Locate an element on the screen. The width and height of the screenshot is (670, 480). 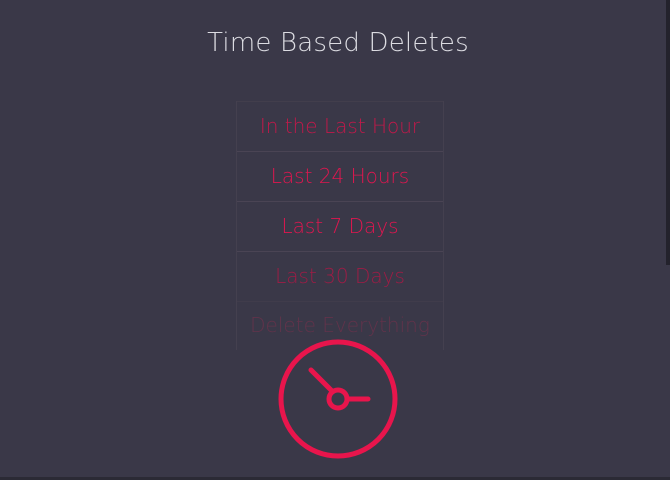
option-last-7-days: Last 7 Days is located at coordinates (340, 227).